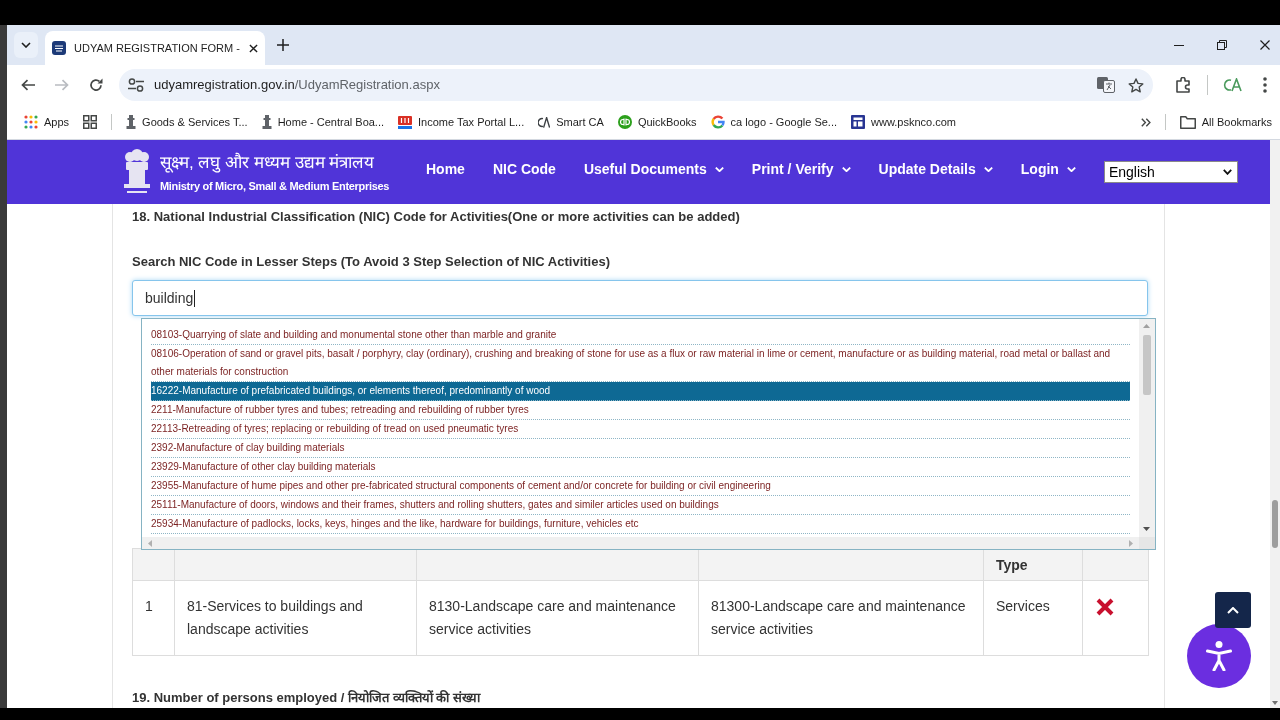 The height and width of the screenshot is (720, 1280). Describe the element at coordinates (90, 122) in the screenshot. I see `four-squares-icon` at that location.